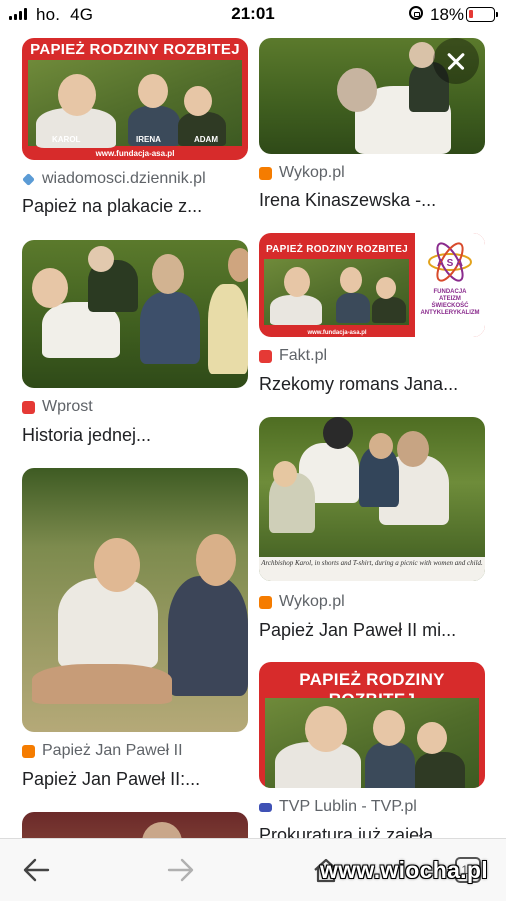 The width and height of the screenshot is (506, 901). I want to click on atom-icon: A S A, so click(450, 262).